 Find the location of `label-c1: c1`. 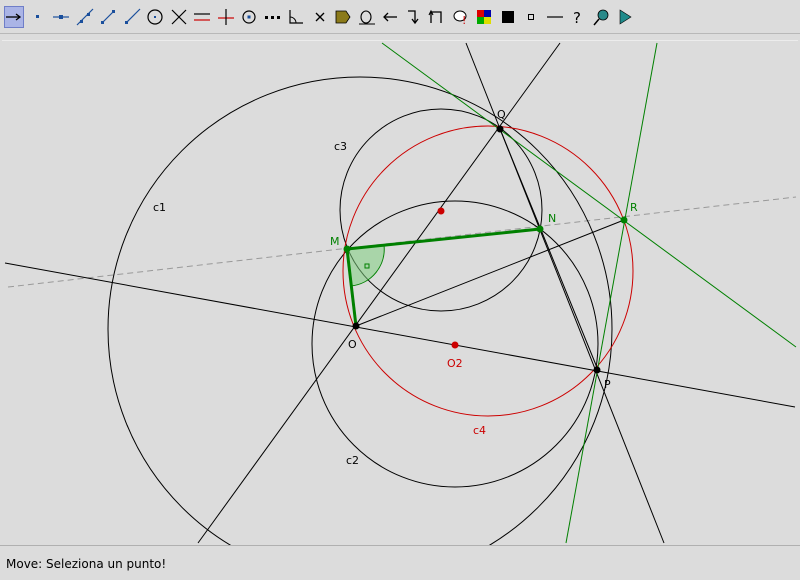

label-c1: c1 is located at coordinates (159, 207).